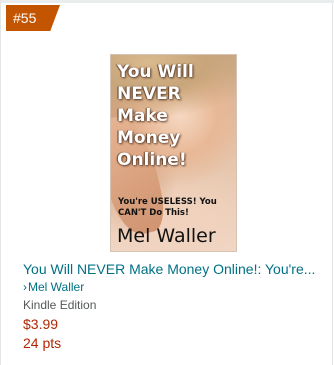 Image resolution: width=334 pixels, height=365 pixels. What do you see at coordinates (155, 116) in the screenshot?
I see `cover-title: You Will NEVER Make Money Online!` at bounding box center [155, 116].